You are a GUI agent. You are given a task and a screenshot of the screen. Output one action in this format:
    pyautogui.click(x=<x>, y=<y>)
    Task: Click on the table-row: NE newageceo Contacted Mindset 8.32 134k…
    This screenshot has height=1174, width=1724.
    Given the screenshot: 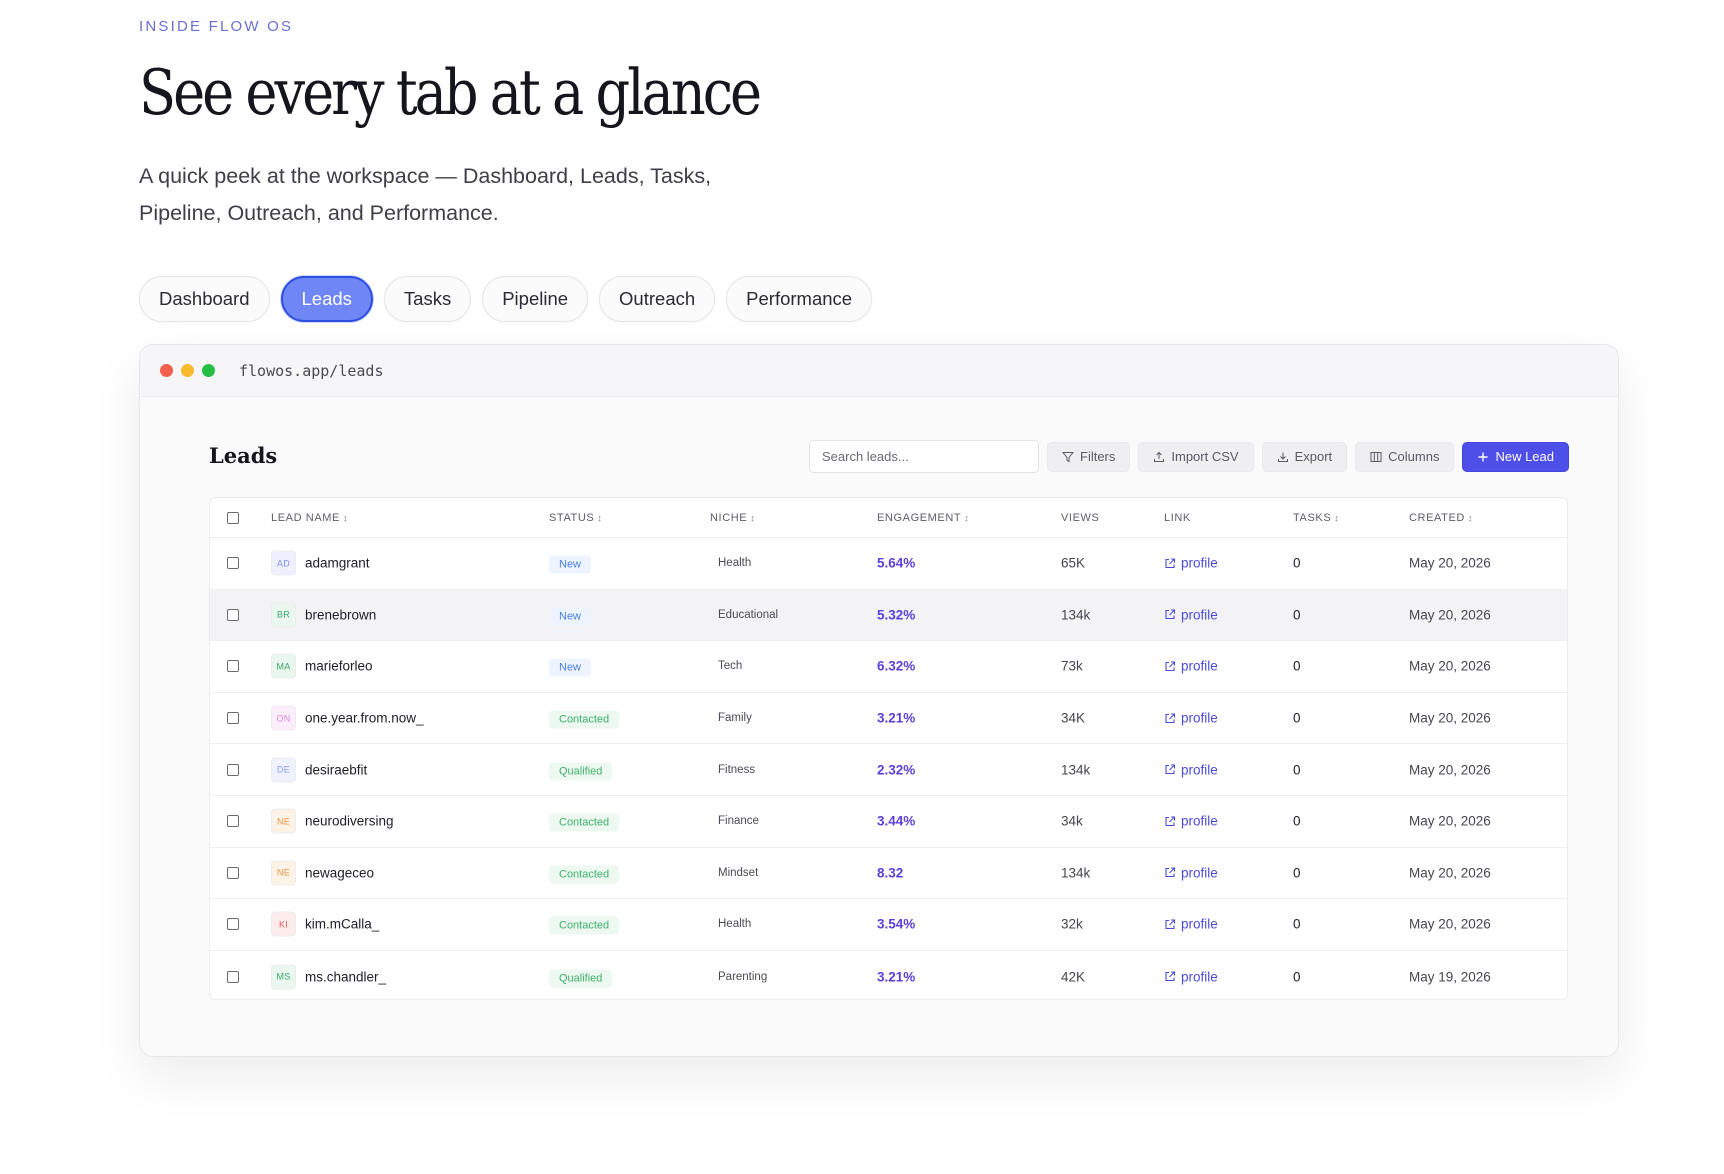 What is the action you would take?
    pyautogui.click(x=888, y=874)
    